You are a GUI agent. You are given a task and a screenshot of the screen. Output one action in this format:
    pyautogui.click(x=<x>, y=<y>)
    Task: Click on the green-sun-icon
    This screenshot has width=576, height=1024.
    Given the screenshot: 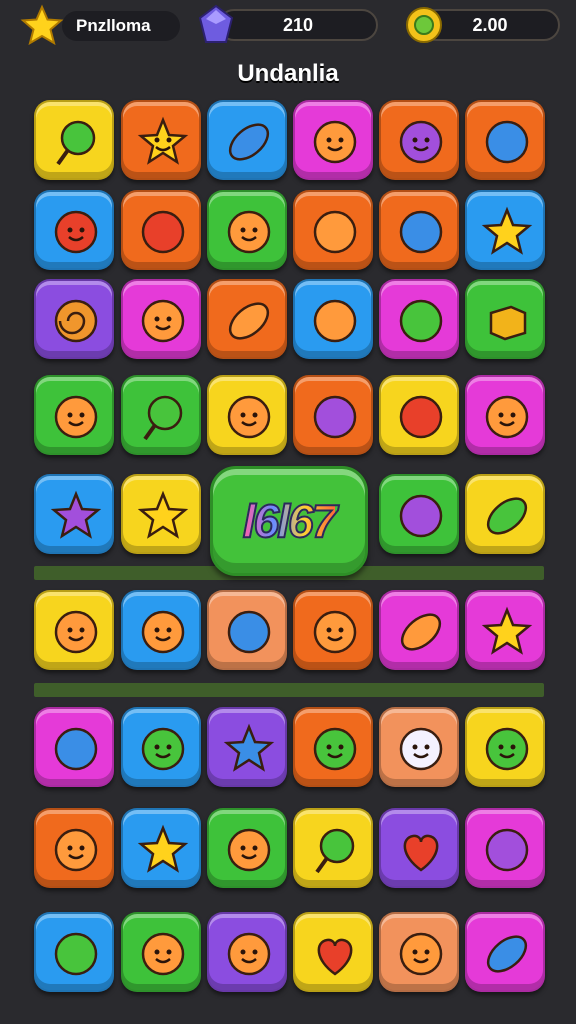 What is the action you would take?
    pyautogui.click(x=163, y=749)
    